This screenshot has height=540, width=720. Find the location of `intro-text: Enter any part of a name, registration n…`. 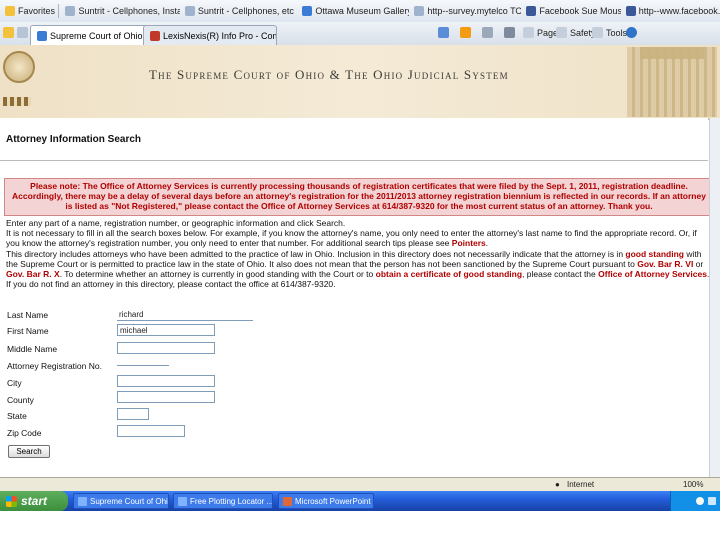

intro-text: Enter any part of a name, registration n… is located at coordinates (176, 223).